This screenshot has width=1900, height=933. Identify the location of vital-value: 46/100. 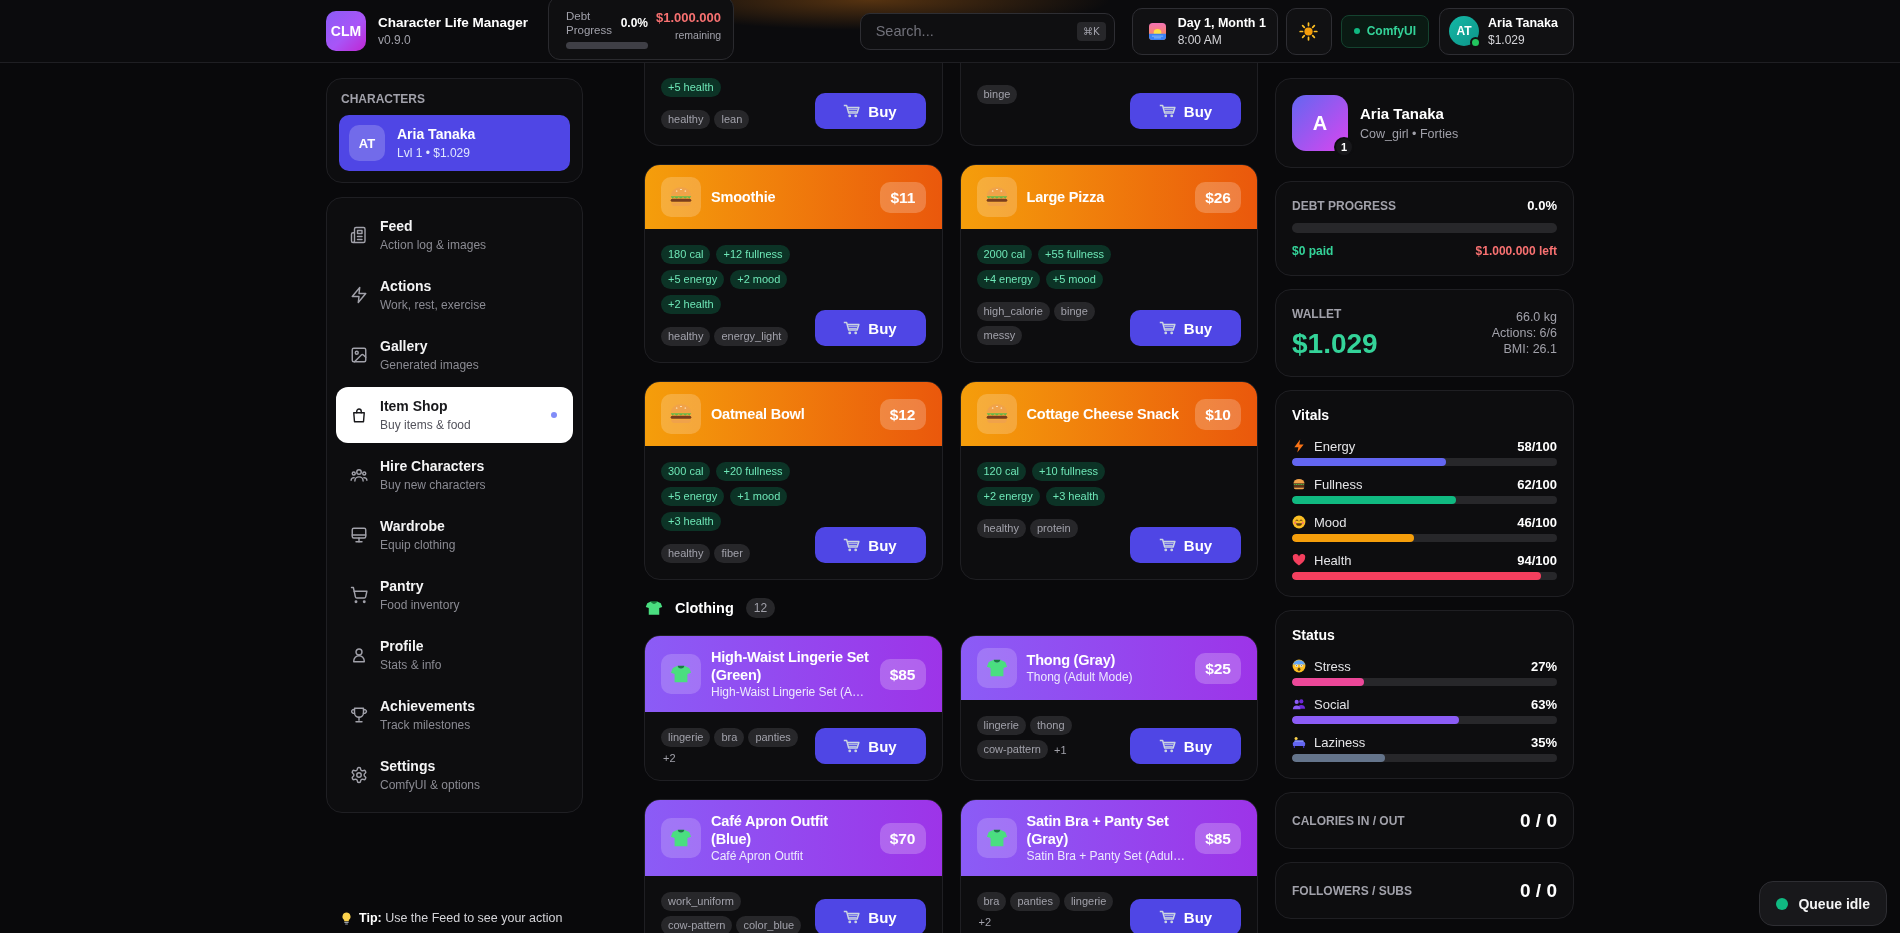
(1537, 522).